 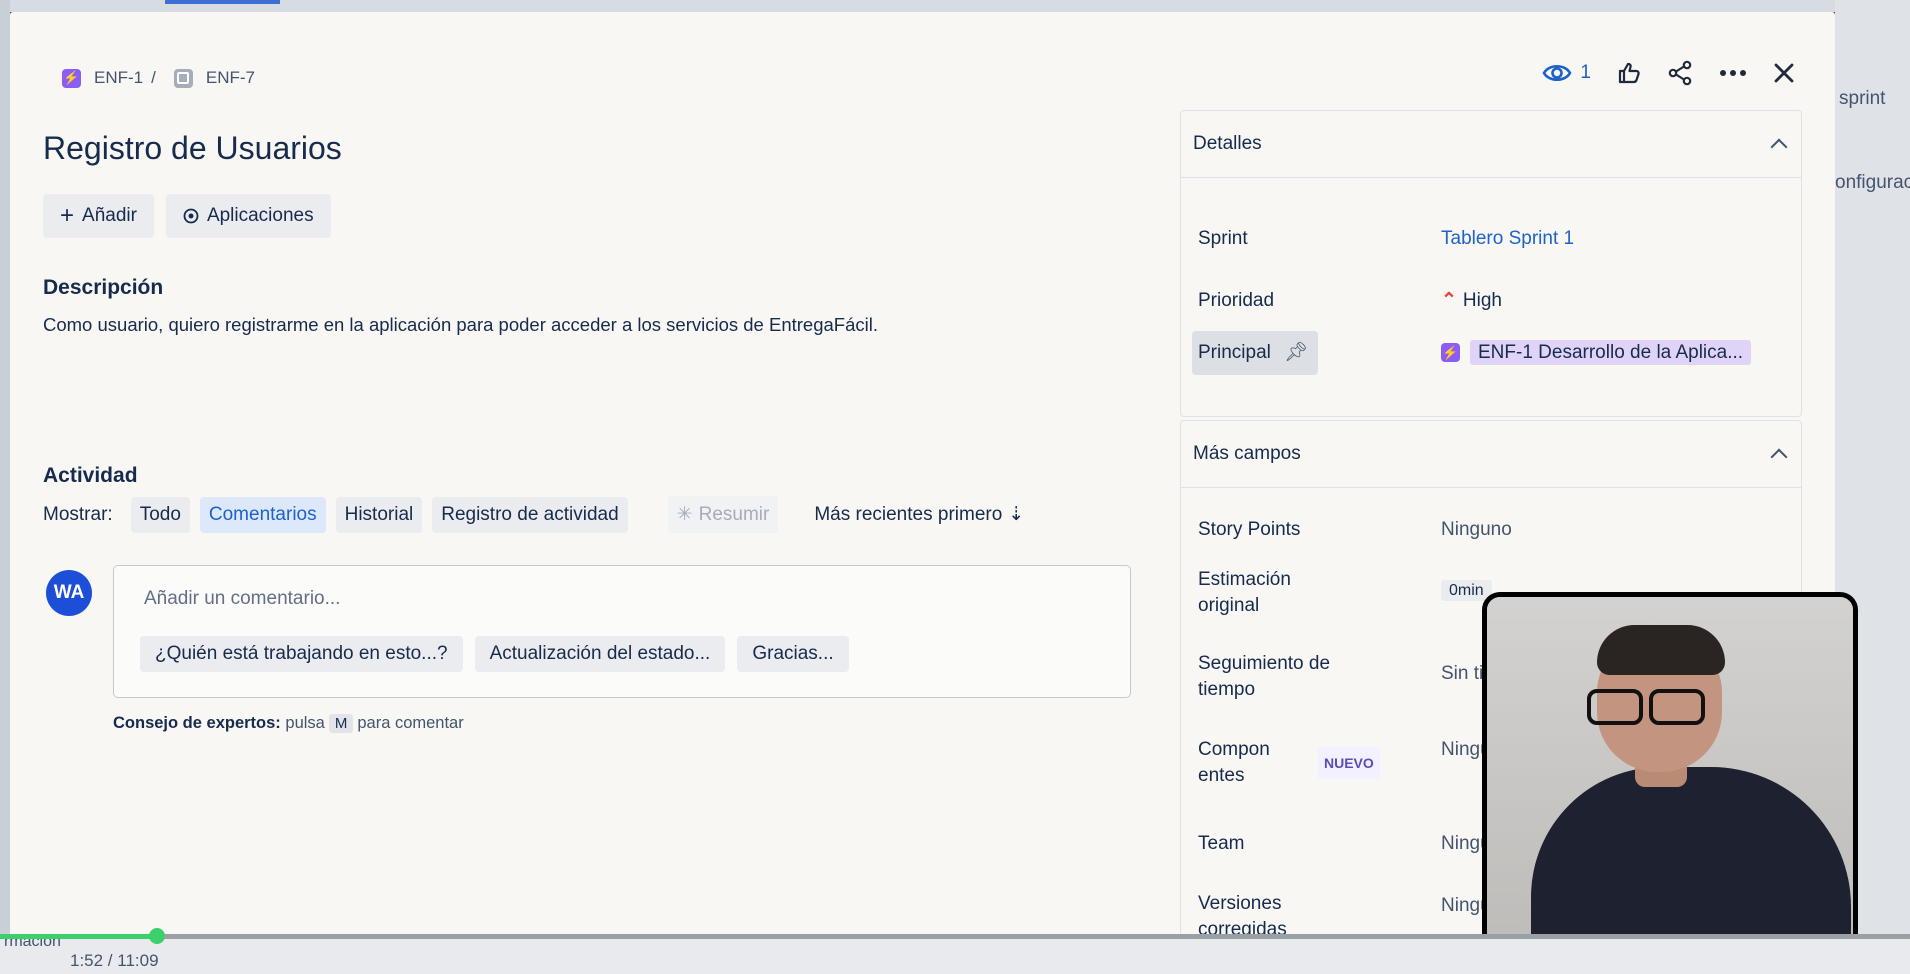 What do you see at coordinates (1236, 300) in the screenshot?
I see `priority-label: Prioridad` at bounding box center [1236, 300].